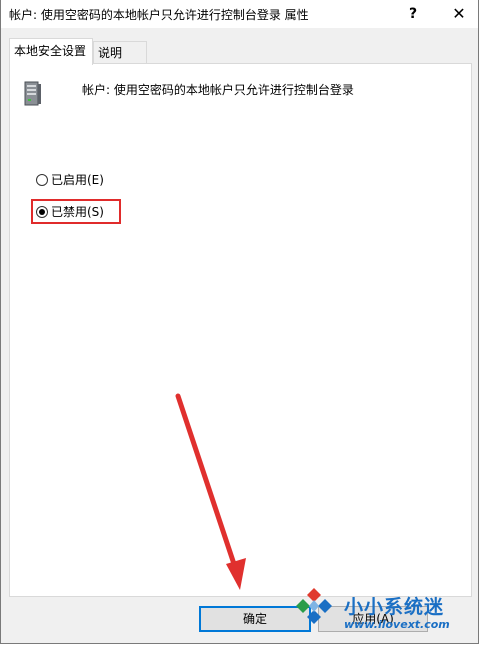 The height and width of the screenshot is (645, 480). Describe the element at coordinates (42, 180) in the screenshot. I see `radio-circle-enabled` at that location.